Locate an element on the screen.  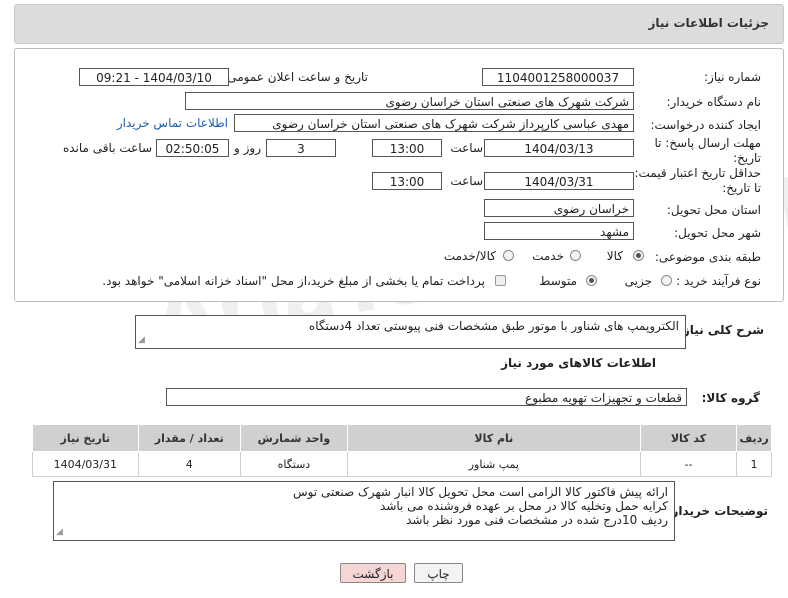
buyer-org-label: نام دستگاه خریدار: is located at coordinates (714, 102).